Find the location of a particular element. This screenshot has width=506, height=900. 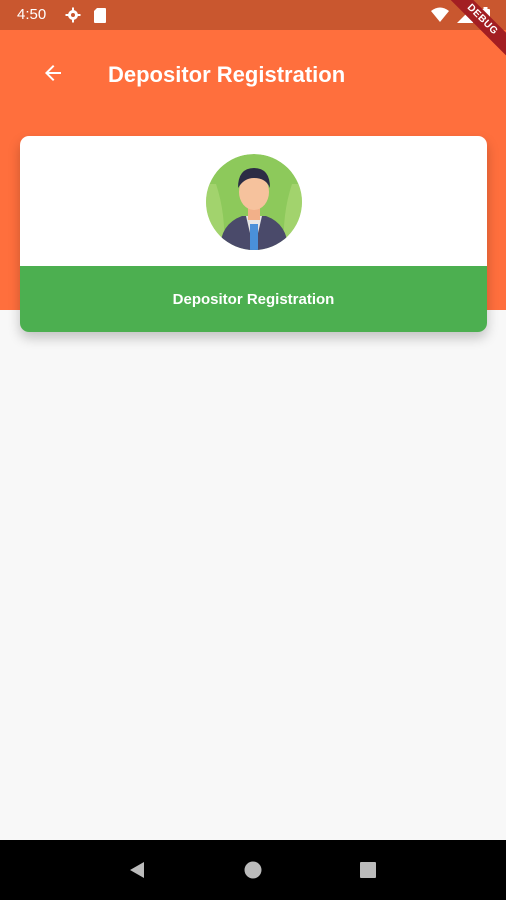

status-bar: 4:50 is located at coordinates (253, 15).